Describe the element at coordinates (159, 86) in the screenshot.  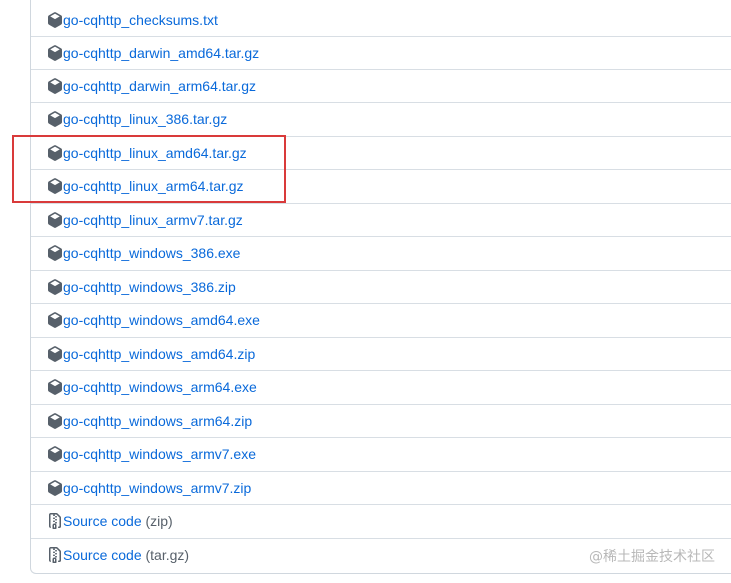
I see `asset-link: go-cqhttp_darwin_arm64.tar.gz` at that location.